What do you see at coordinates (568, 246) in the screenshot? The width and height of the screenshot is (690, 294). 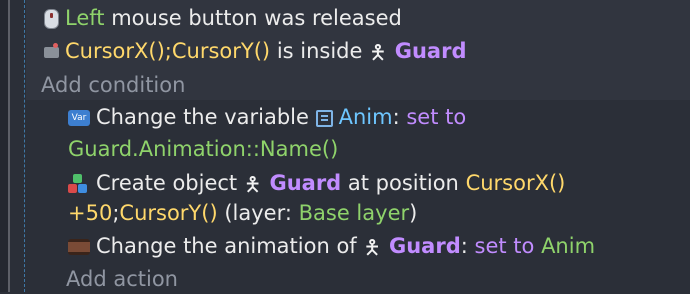 I see `animation-value: Anim` at bounding box center [568, 246].